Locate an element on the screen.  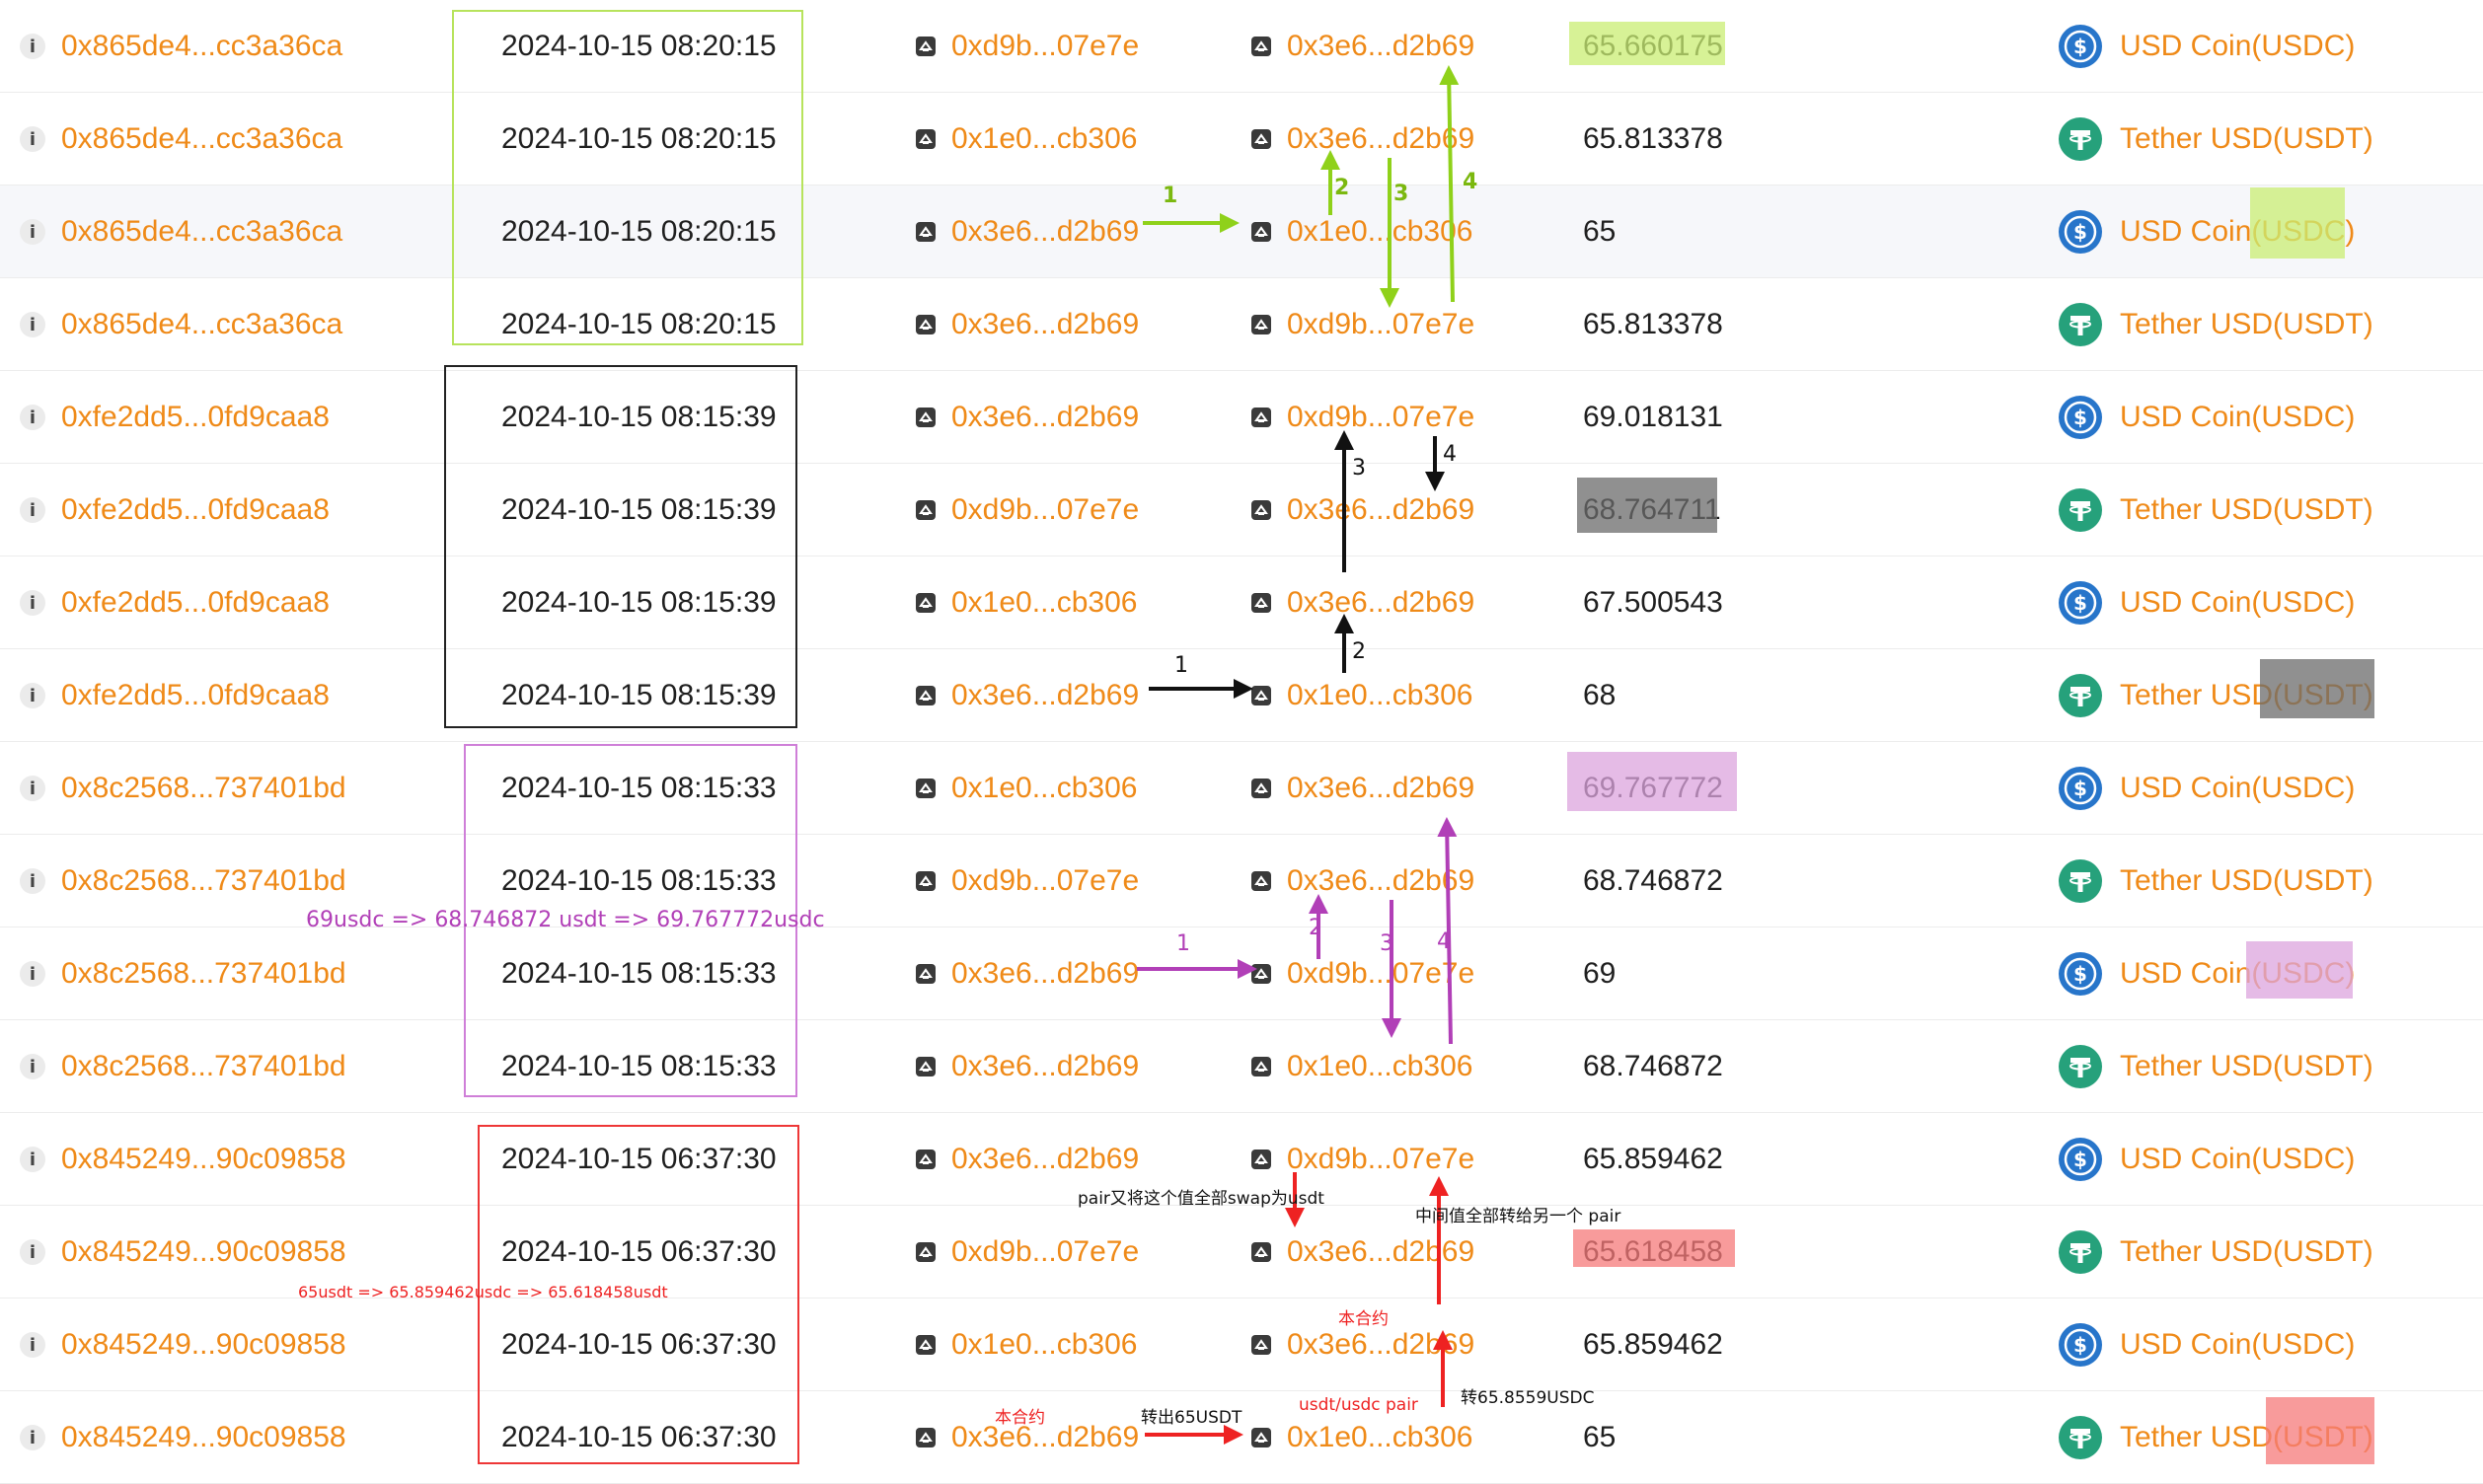
transfer-middle-note: 中间值全部转给另一个 pair is located at coordinates (1518, 1216).